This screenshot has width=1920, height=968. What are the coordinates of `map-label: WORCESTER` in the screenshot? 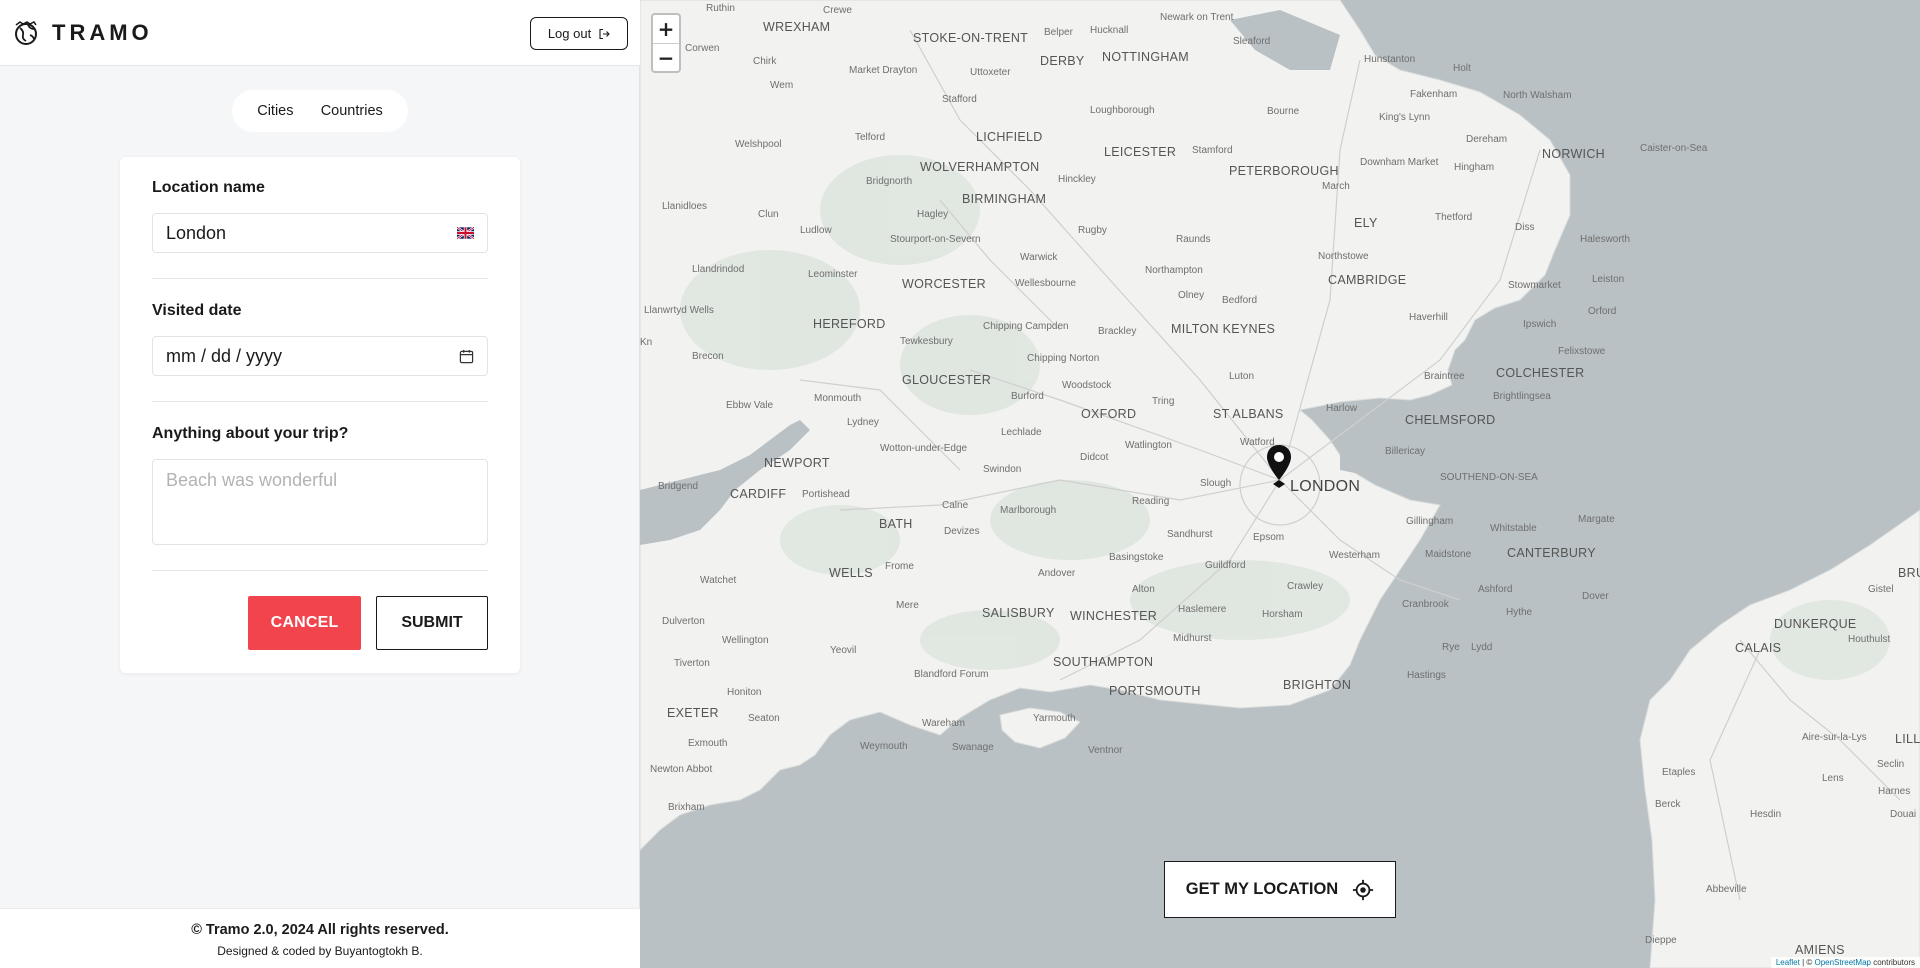 It's located at (944, 284).